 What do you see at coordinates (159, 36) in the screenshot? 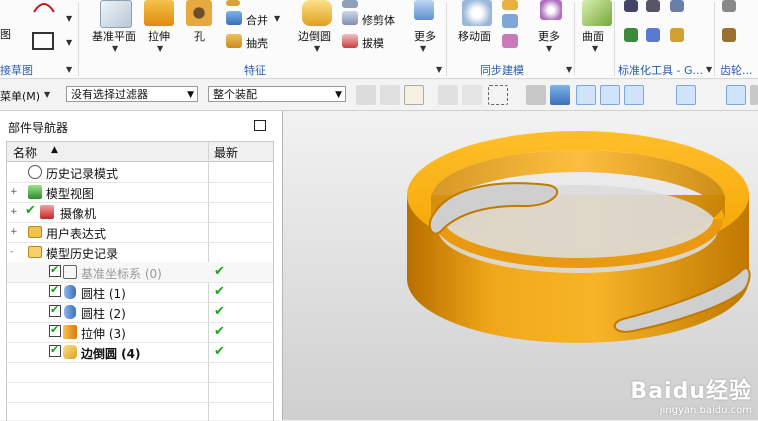
I see `extrude-button: 拉伸` at bounding box center [159, 36].